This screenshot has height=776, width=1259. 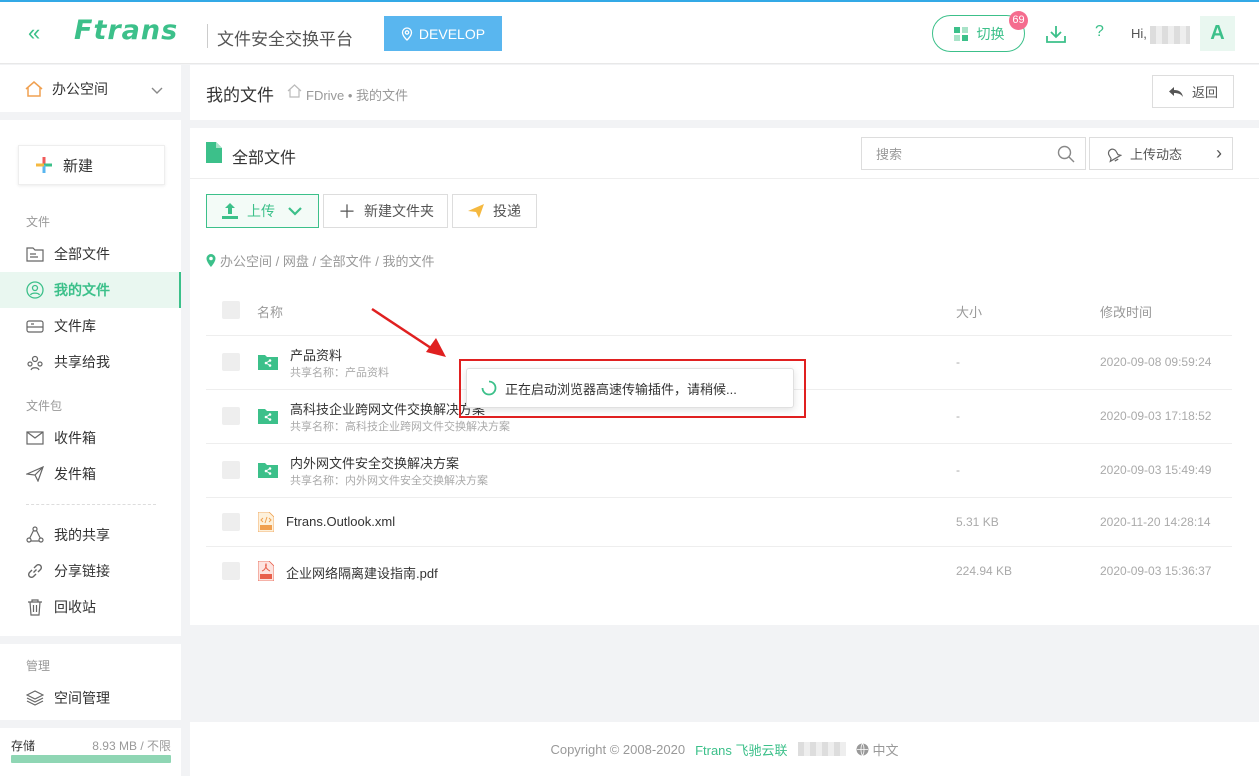 What do you see at coordinates (408, 332) in the screenshot?
I see `annotation-arrow` at bounding box center [408, 332].